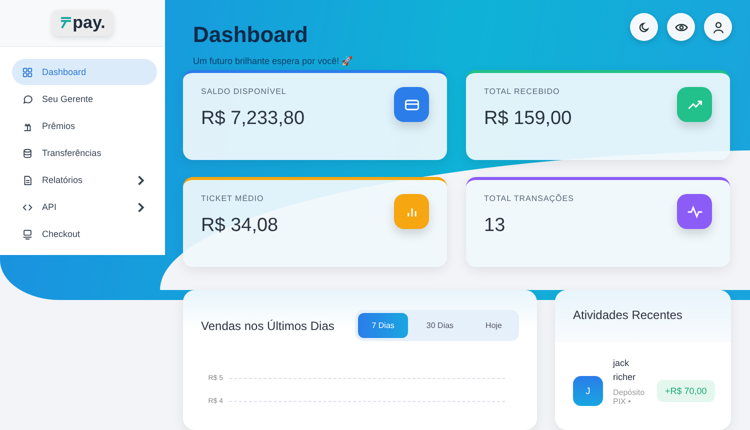  What do you see at coordinates (411, 211) in the screenshot?
I see `bar-chart-icon` at bounding box center [411, 211].